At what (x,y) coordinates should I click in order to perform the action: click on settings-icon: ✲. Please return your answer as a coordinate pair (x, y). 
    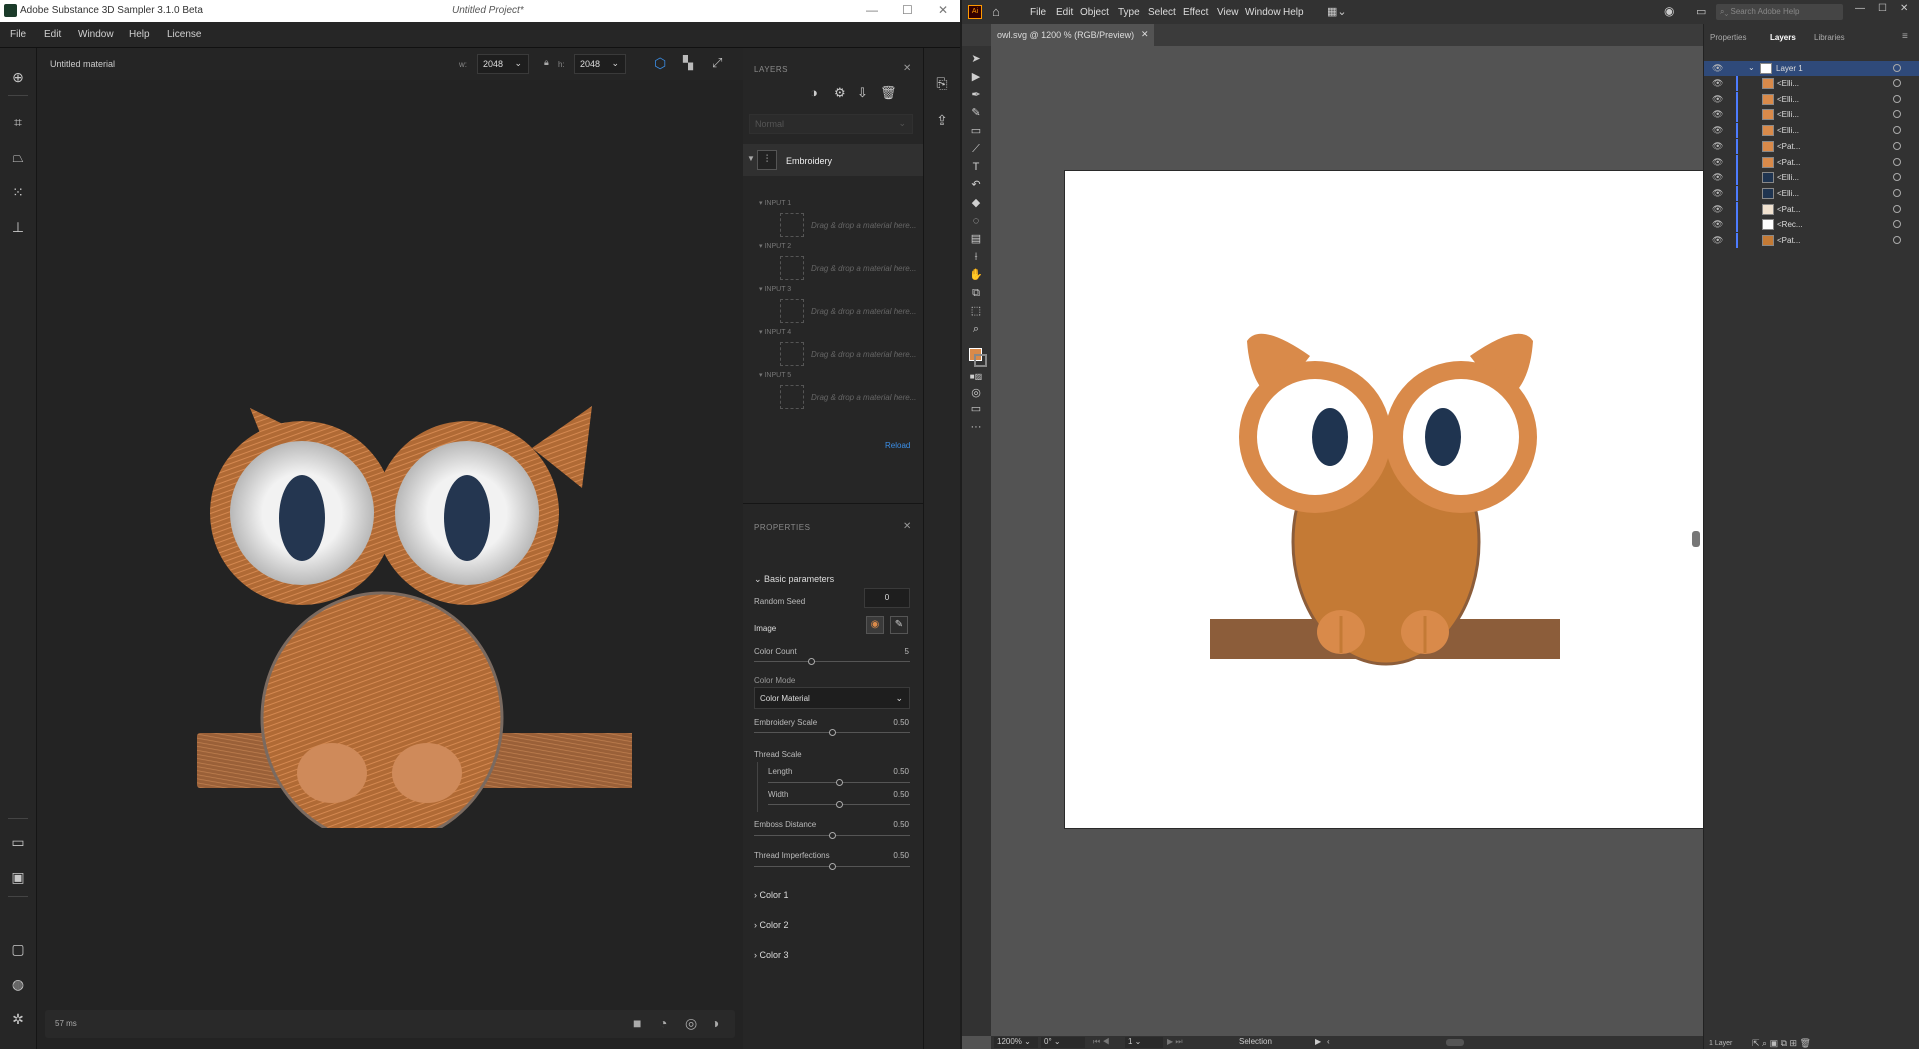
    Looking at the image, I should click on (18, 1019).